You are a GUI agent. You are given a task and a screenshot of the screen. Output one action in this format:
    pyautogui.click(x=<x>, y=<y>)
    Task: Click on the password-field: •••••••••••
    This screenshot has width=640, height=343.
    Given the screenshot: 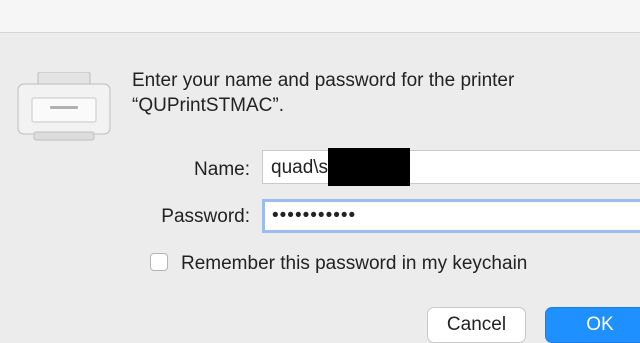 What is the action you would take?
    pyautogui.click(x=451, y=216)
    